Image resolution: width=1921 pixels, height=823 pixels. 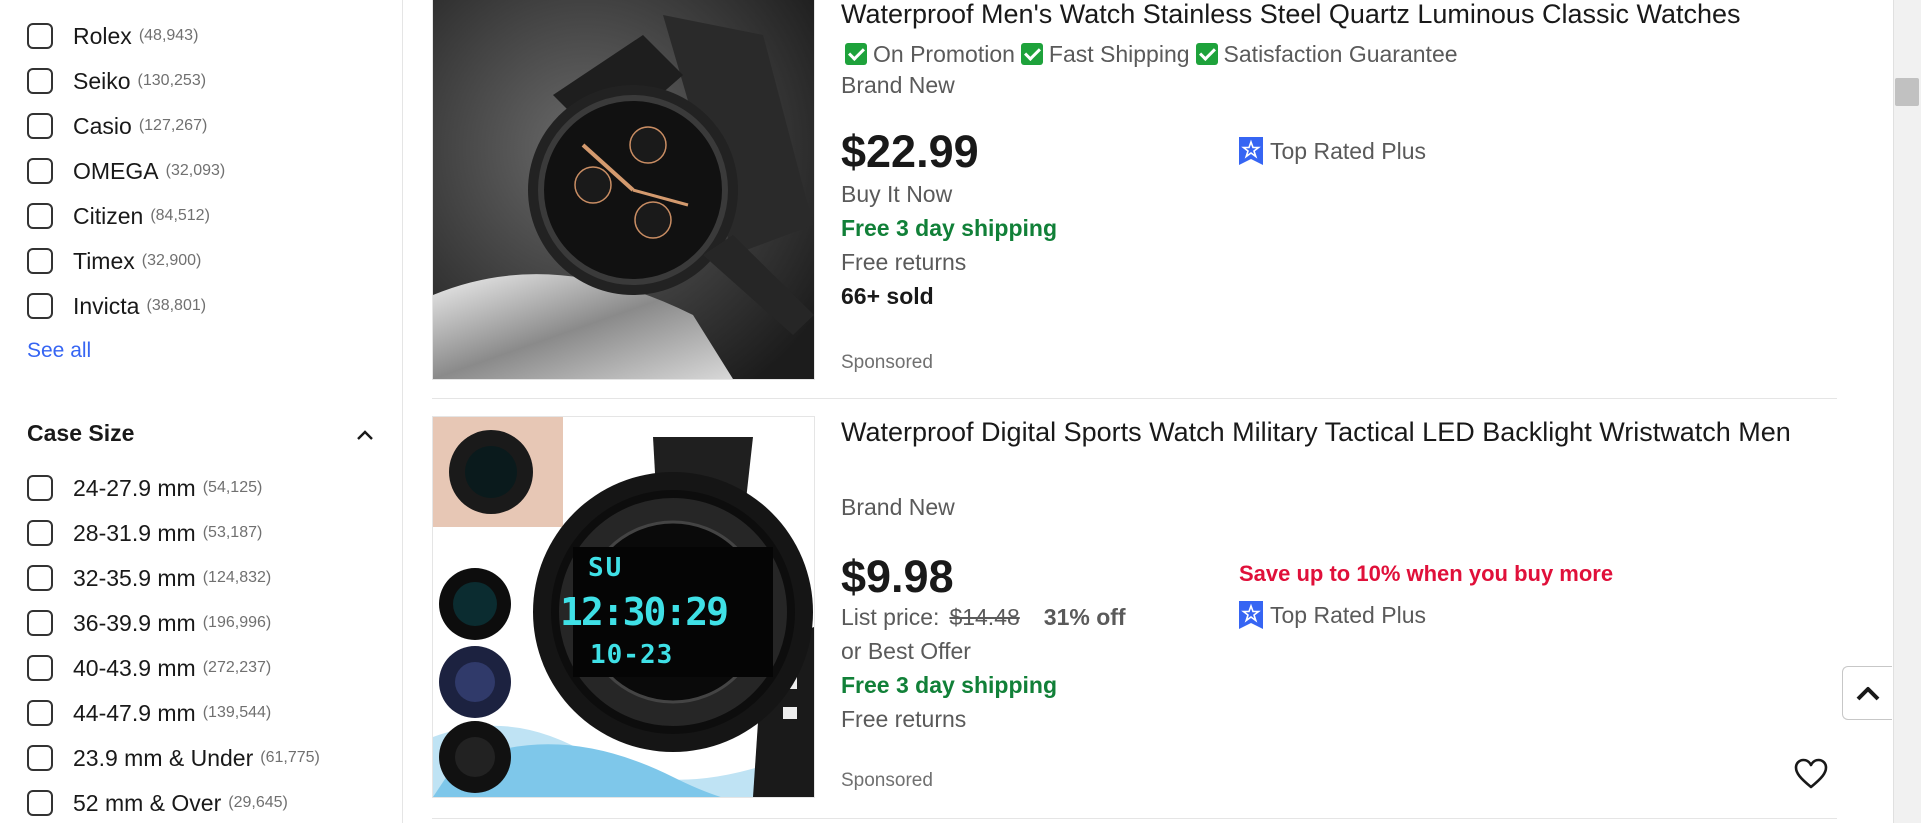 I want to click on filter-case-size: 28-31.9 mm (53,187), so click(x=144, y=533).